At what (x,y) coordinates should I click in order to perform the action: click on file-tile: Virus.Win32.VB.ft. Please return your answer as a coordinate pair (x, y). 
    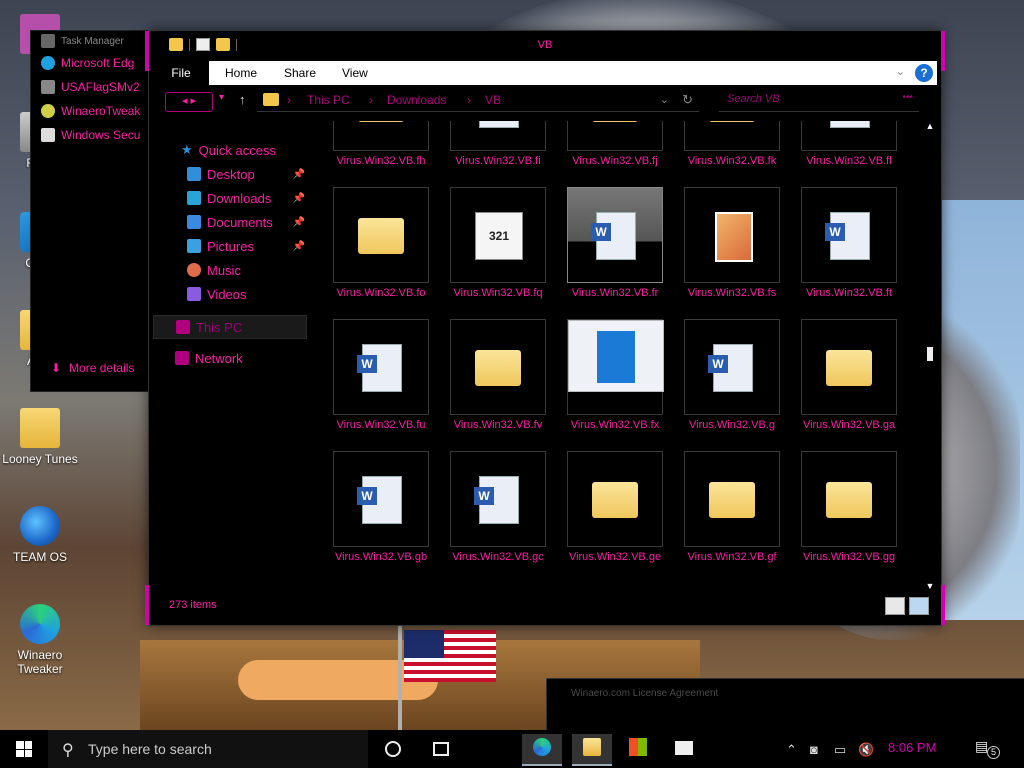
    Looking at the image, I should click on (859, 253).